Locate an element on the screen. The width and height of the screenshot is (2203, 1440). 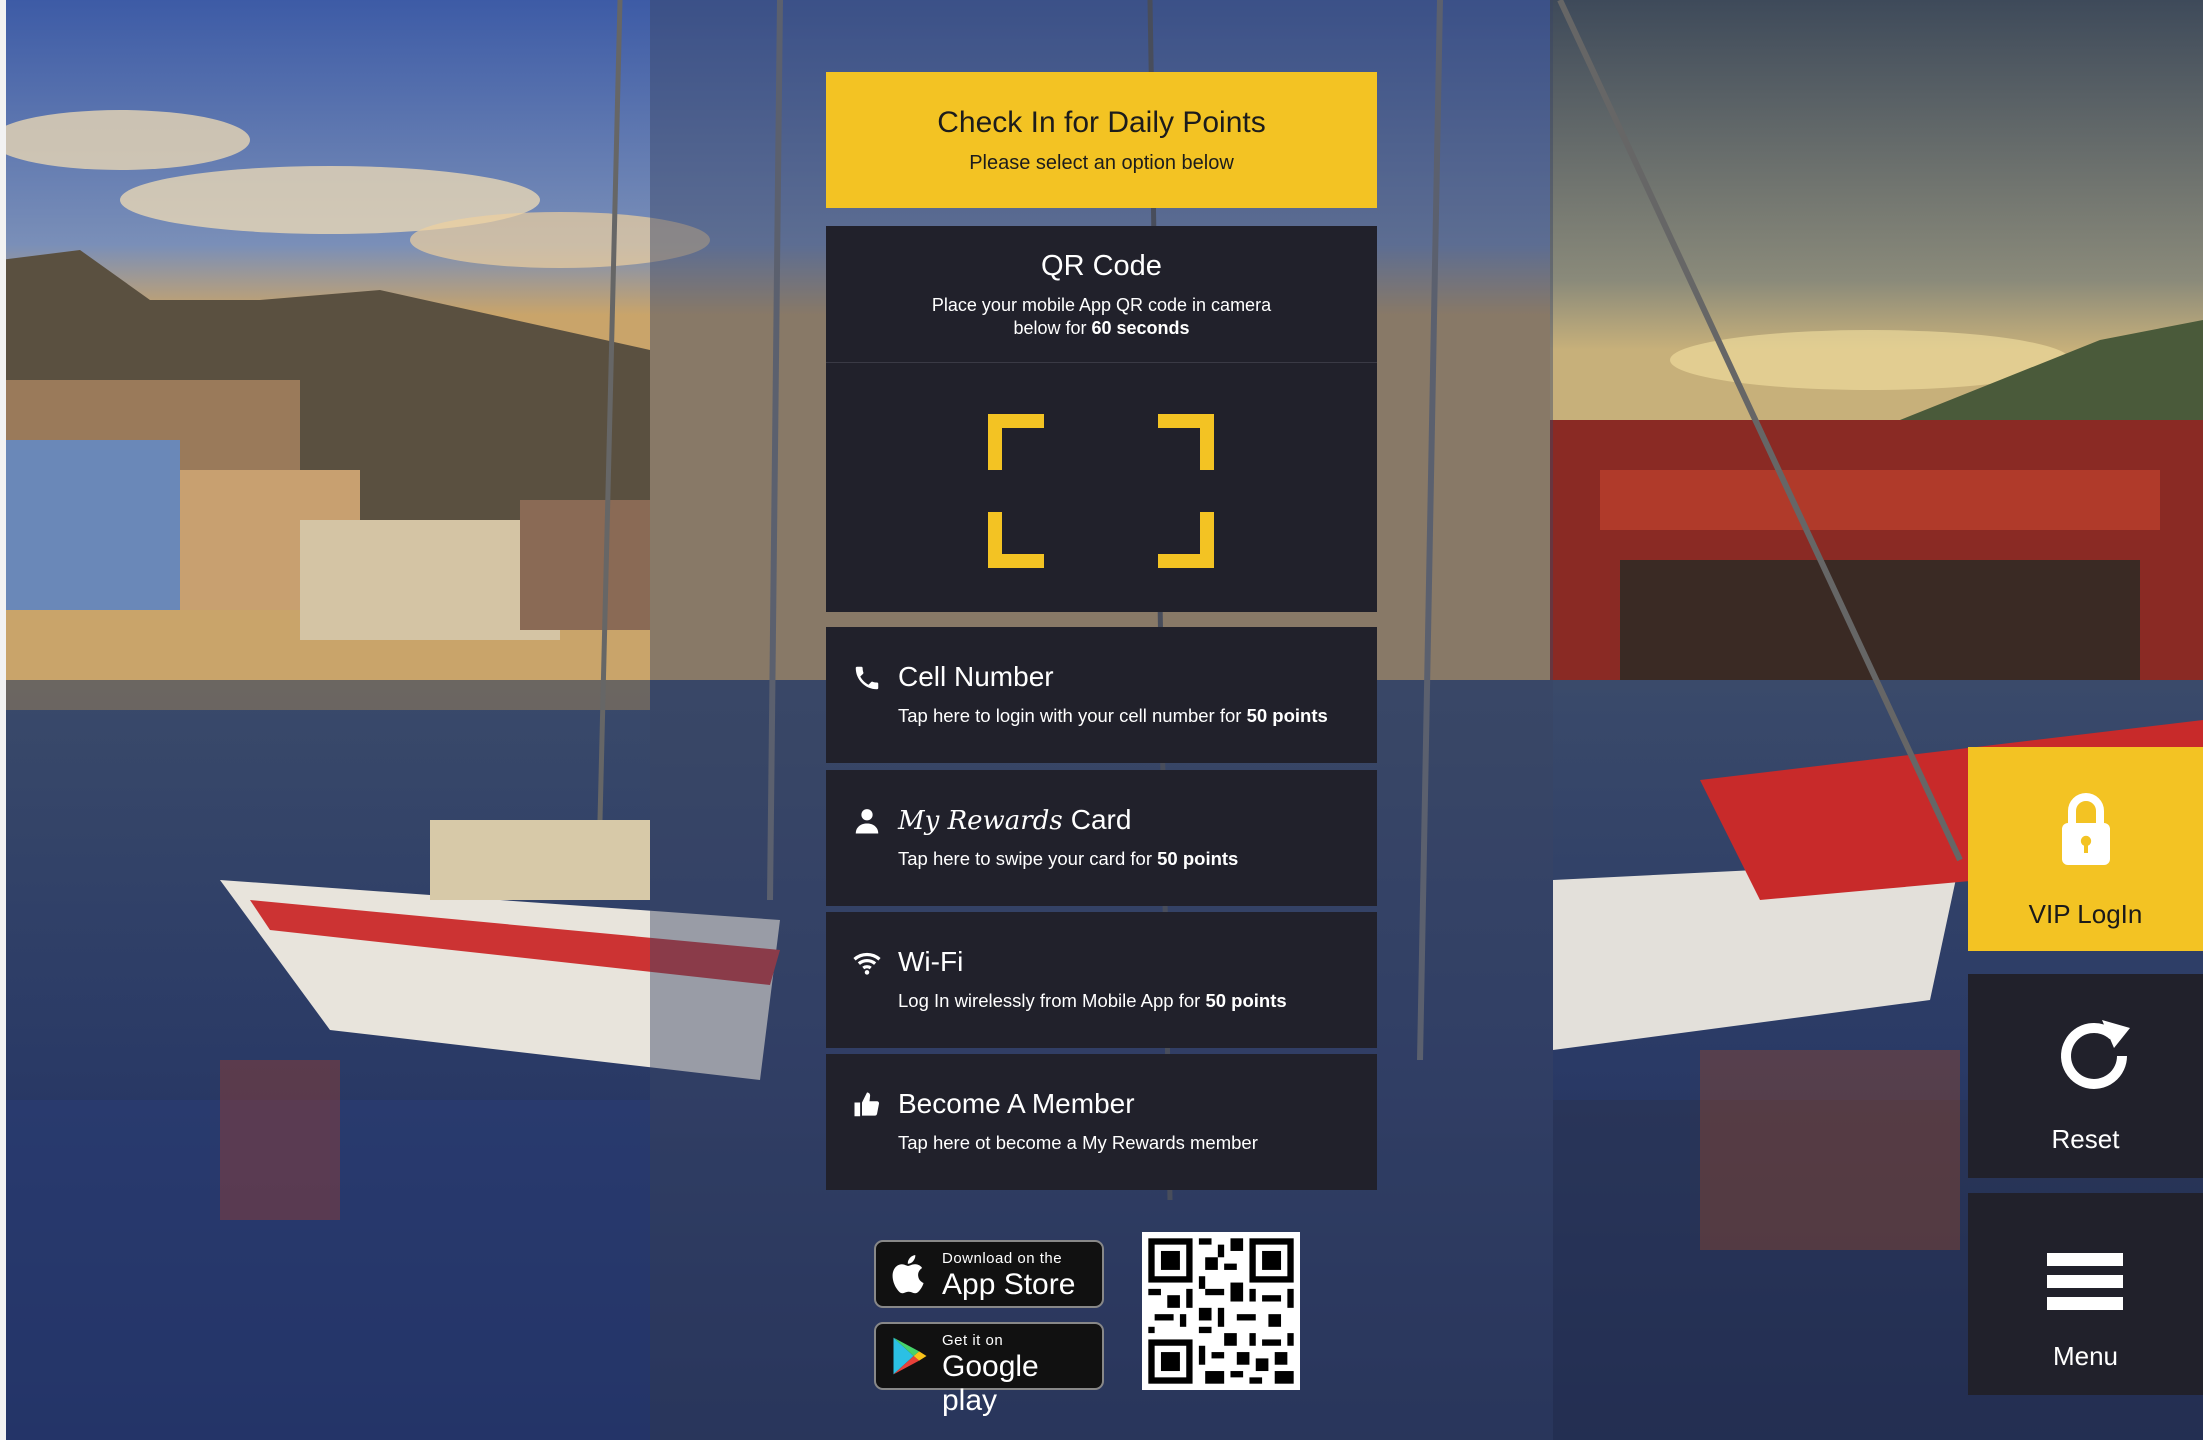
rewards-card-title: My Rewards Card is located at coordinates (1014, 820).